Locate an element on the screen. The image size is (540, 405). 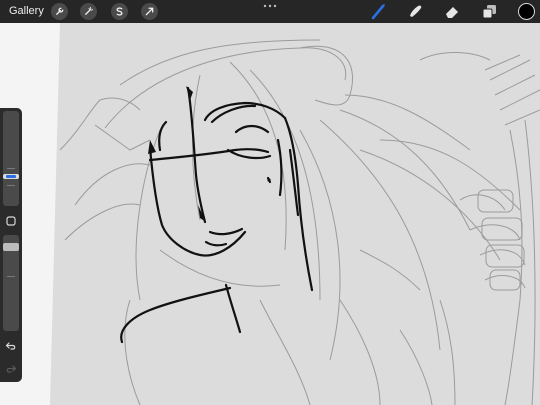
magic-wand-icon is located at coordinates (88, 11).